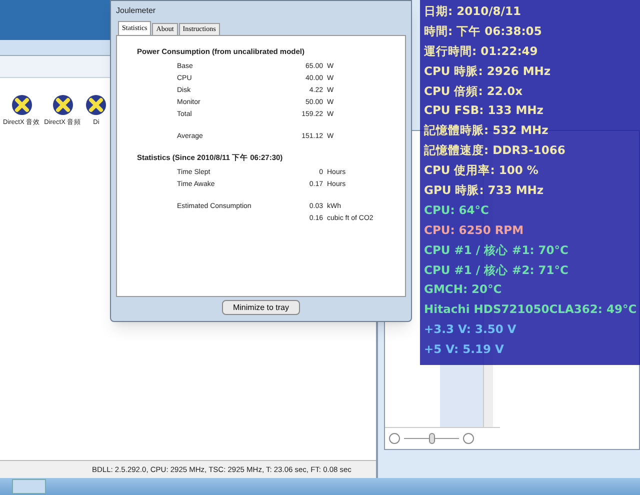 This screenshot has width=640, height=495. I want to click on monitor-reading: CPU 倍頻: 22.0x, so click(474, 91).